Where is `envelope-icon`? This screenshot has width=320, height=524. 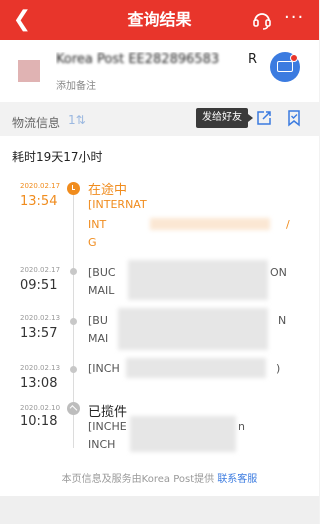 envelope-icon is located at coordinates (285, 66).